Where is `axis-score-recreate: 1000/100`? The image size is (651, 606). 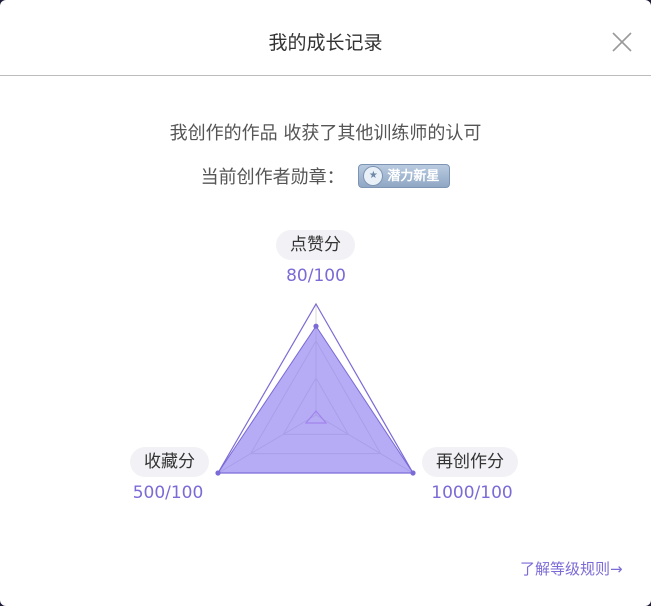
axis-score-recreate: 1000/100 is located at coordinates (472, 493).